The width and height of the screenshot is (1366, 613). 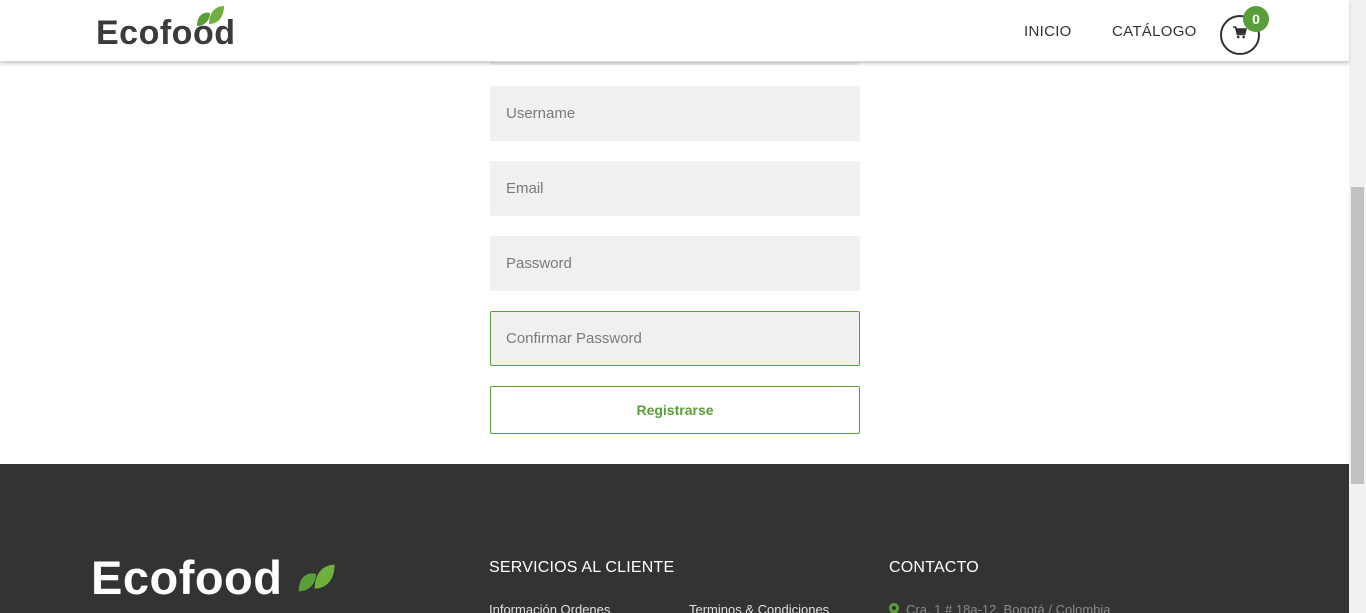 What do you see at coordinates (1008, 607) in the screenshot?
I see `address-text: Cra. 1 # 18a-12, Bogotá / Colombia` at bounding box center [1008, 607].